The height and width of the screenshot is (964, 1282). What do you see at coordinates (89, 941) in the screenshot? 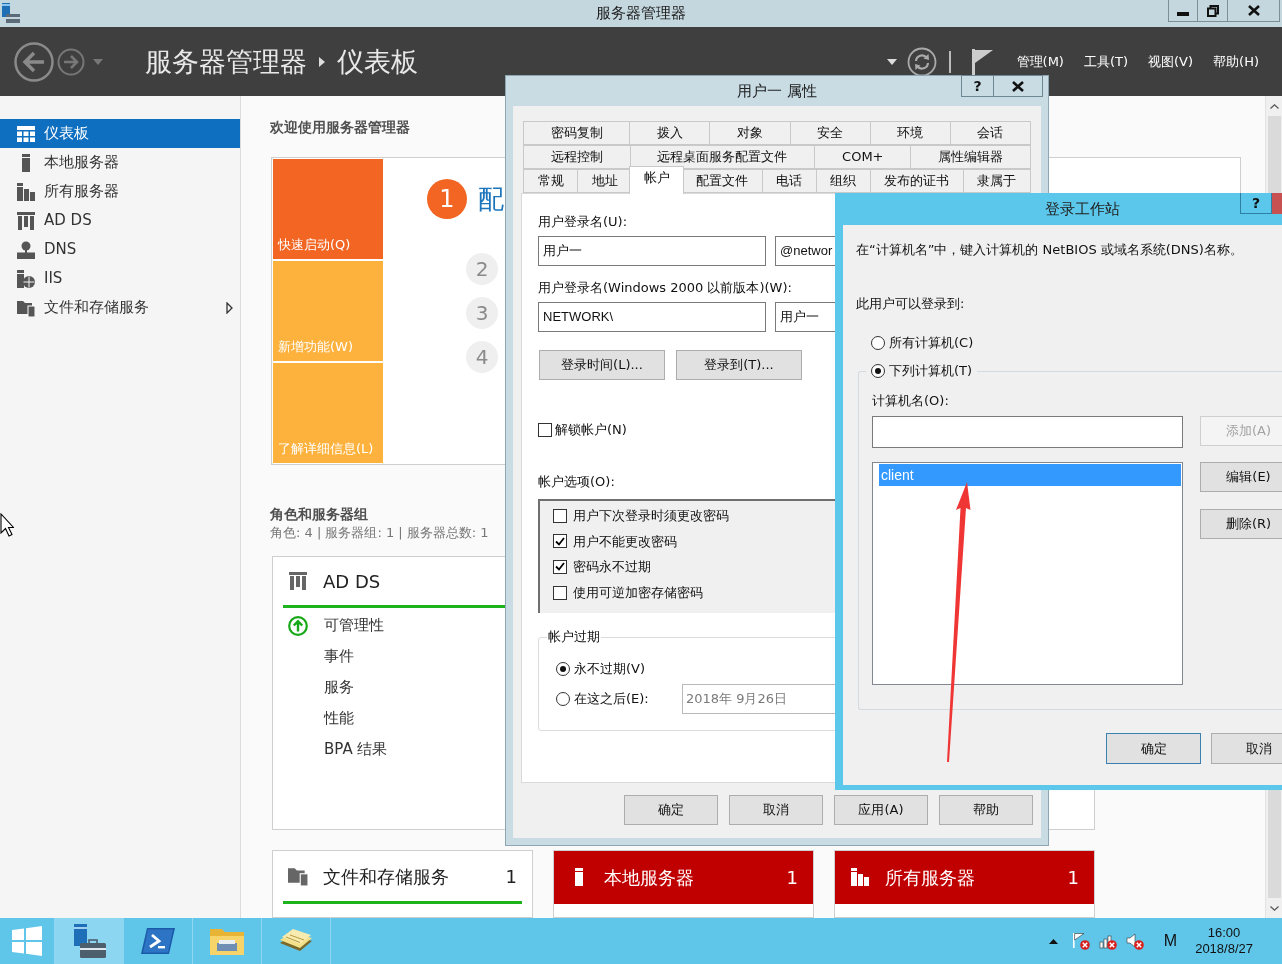
I see `taskbar-button` at bounding box center [89, 941].